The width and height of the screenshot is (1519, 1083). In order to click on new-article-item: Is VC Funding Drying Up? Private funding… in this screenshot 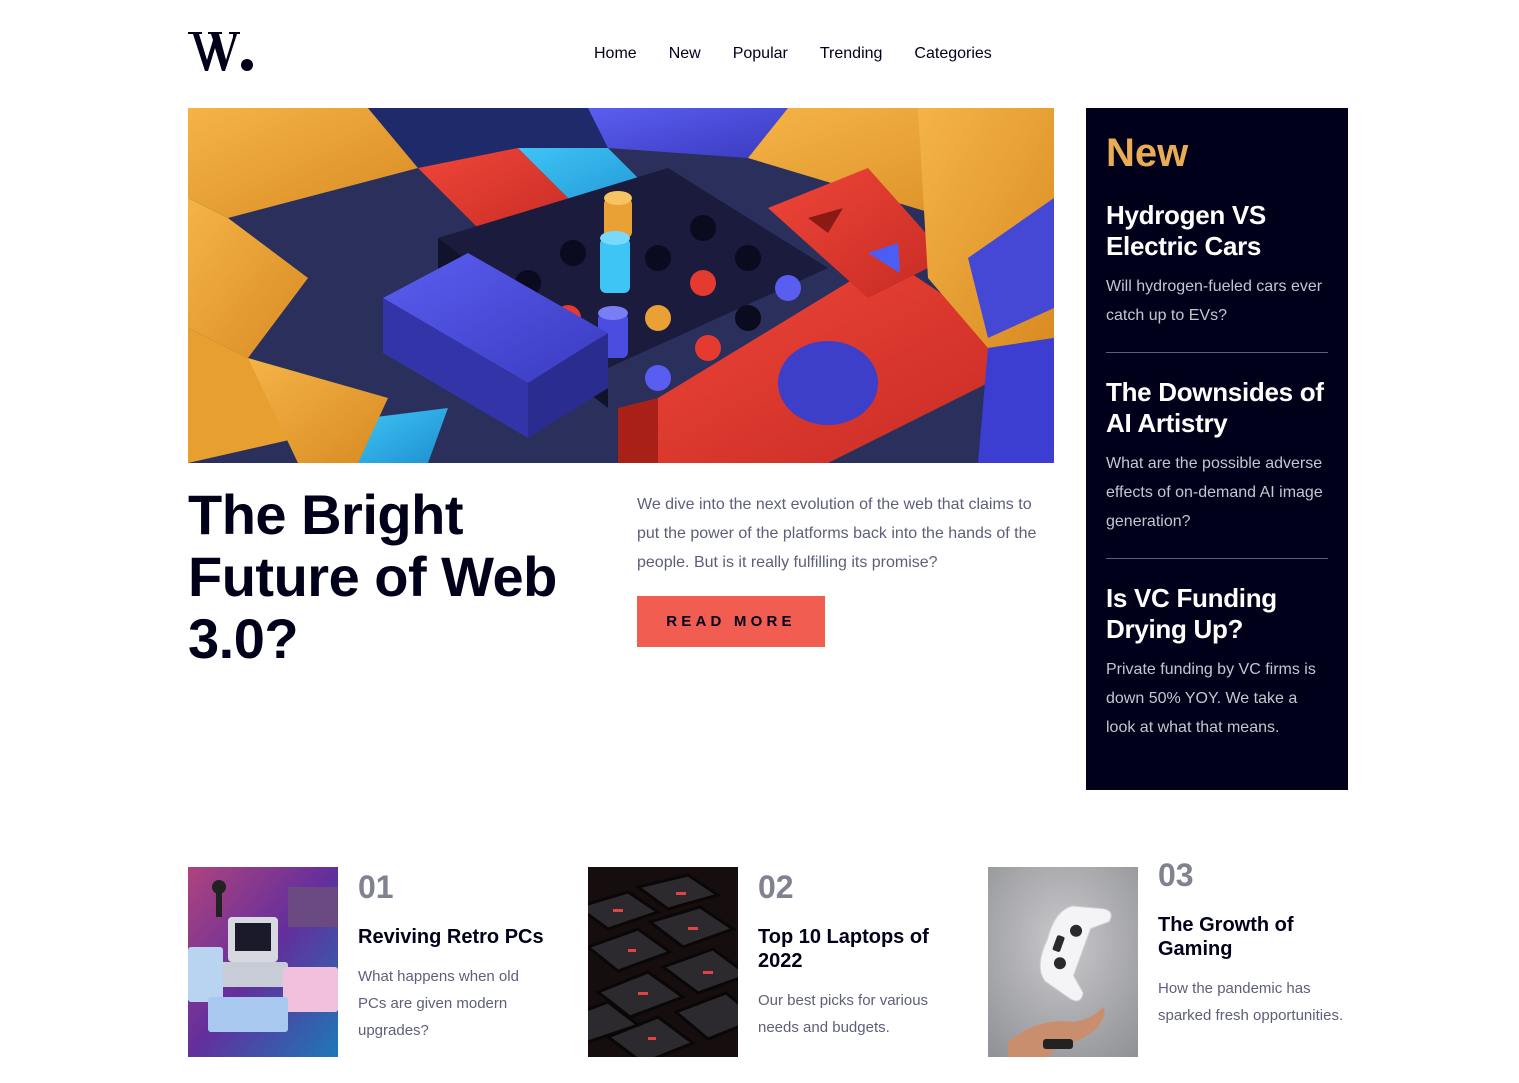, I will do `click(1217, 673)`.